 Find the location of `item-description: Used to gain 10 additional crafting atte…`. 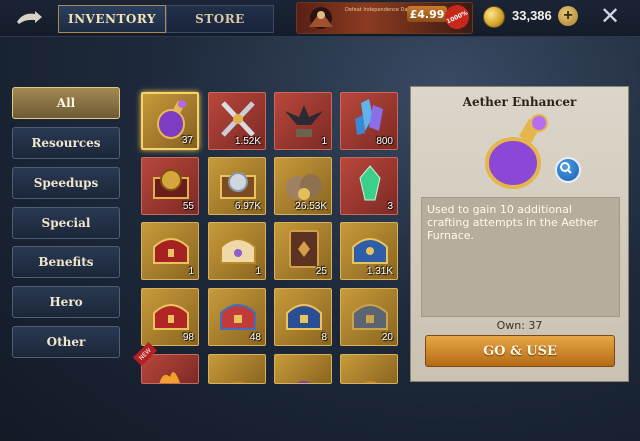

item-description: Used to gain 10 additional crafting atte… is located at coordinates (512, 222).